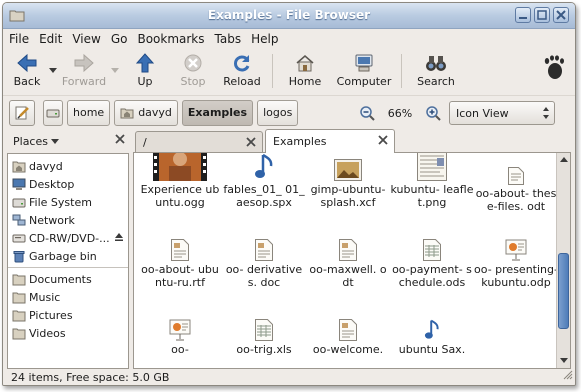 The image size is (581, 392). I want to click on zoom-level: 66%, so click(400, 113).